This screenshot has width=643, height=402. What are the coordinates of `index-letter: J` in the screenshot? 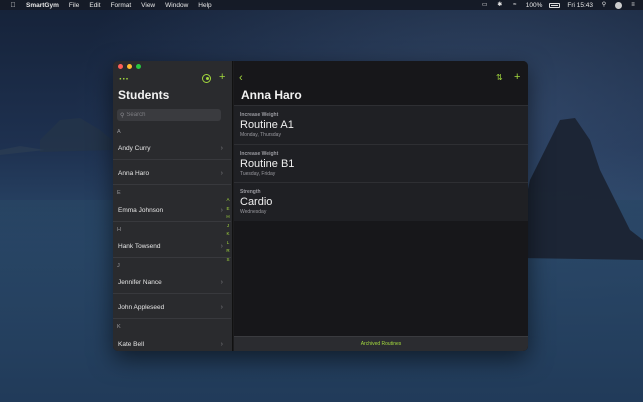 It's located at (228, 226).